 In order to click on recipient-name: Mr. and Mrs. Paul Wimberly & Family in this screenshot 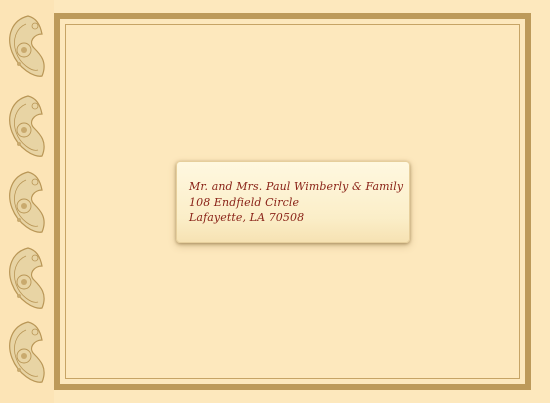, I will do `click(296, 186)`.